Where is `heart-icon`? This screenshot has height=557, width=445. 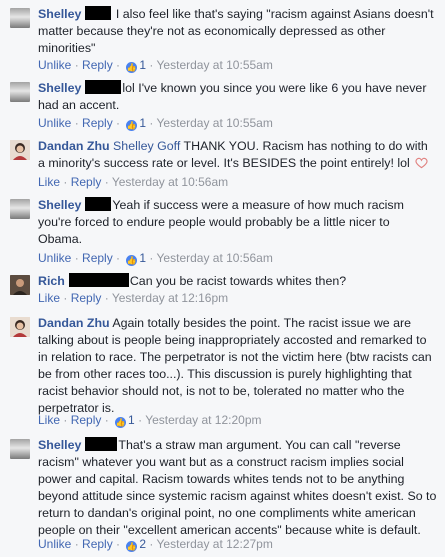 heart-icon is located at coordinates (421, 163).